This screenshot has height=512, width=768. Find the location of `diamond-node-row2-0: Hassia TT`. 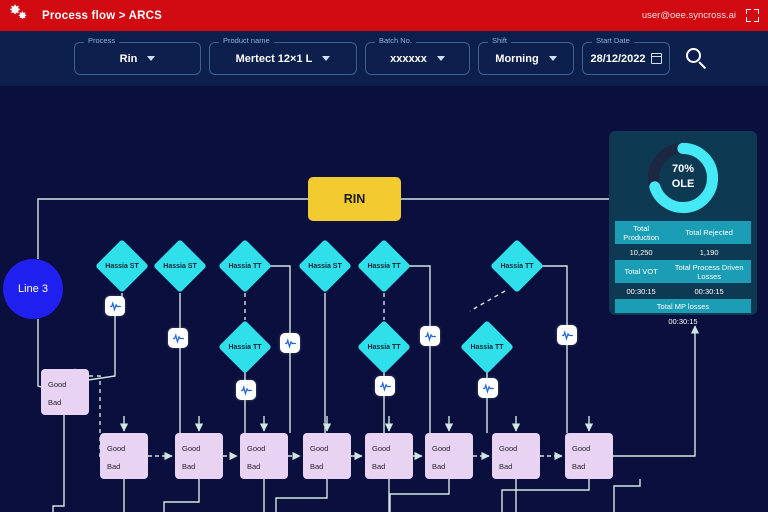

diamond-node-row2-0: Hassia TT is located at coordinates (245, 347).